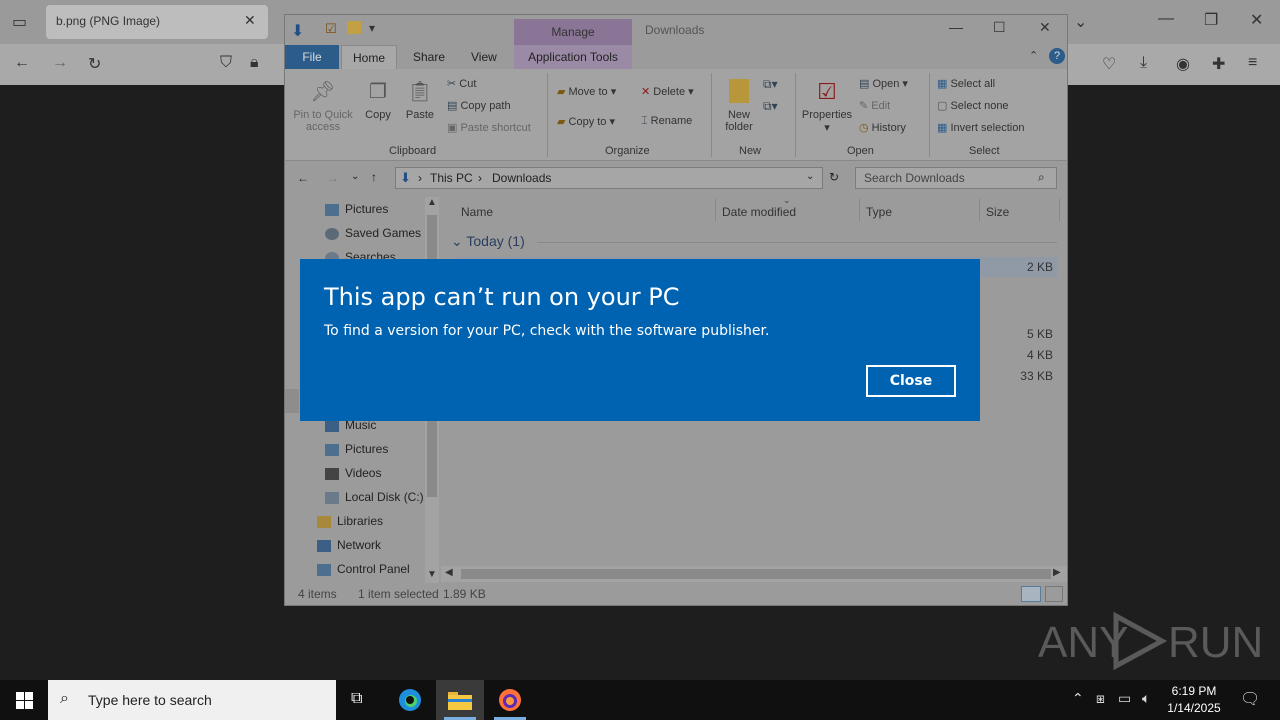  Describe the element at coordinates (254, 63) in the screenshot. I see `lock-icon: 🔒︎` at that location.